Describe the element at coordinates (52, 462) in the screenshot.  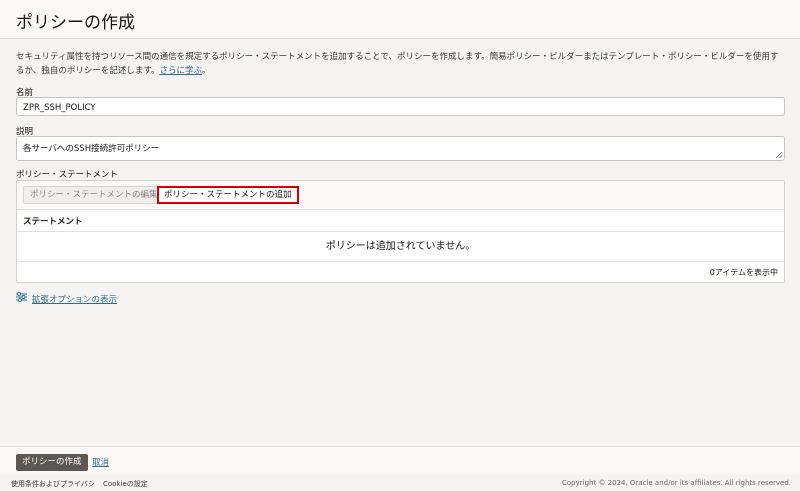
I see `create-policy-button: ポリシーの作成` at that location.